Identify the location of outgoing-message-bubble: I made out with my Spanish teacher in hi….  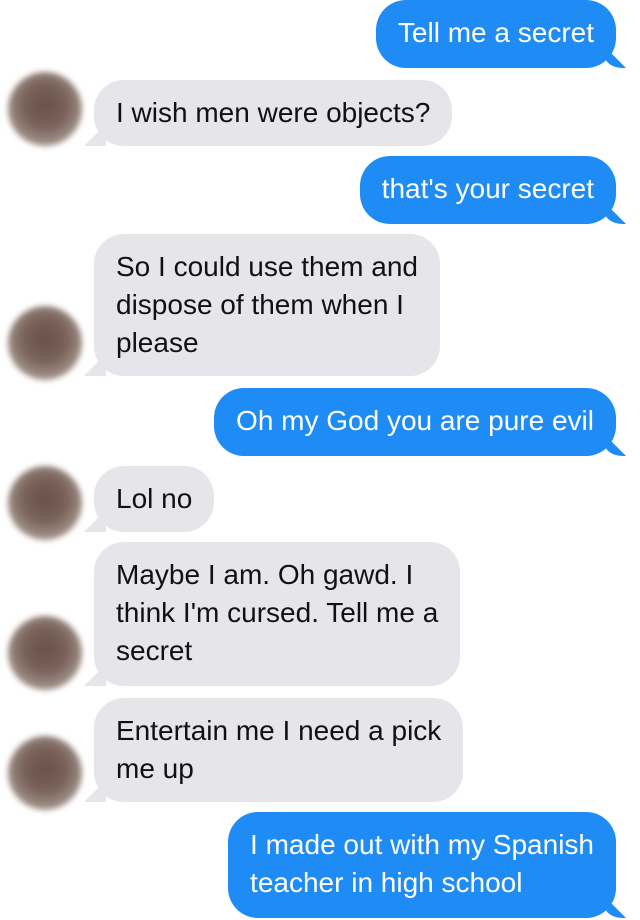
(422, 865).